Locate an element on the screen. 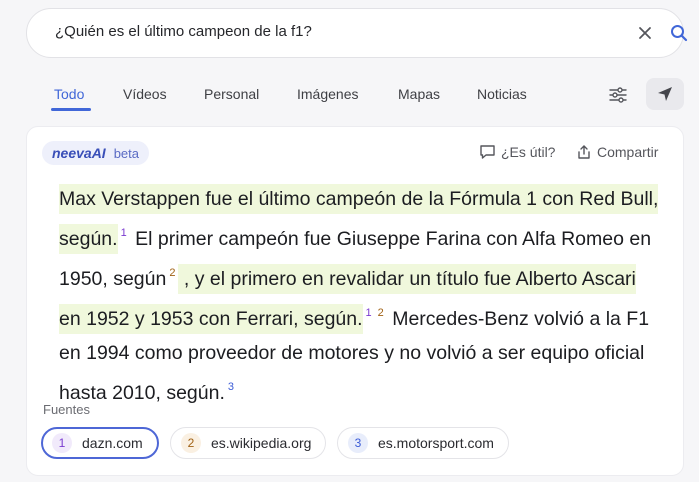 This screenshot has width=699, height=482. tab-noticias: Noticias is located at coordinates (502, 94).